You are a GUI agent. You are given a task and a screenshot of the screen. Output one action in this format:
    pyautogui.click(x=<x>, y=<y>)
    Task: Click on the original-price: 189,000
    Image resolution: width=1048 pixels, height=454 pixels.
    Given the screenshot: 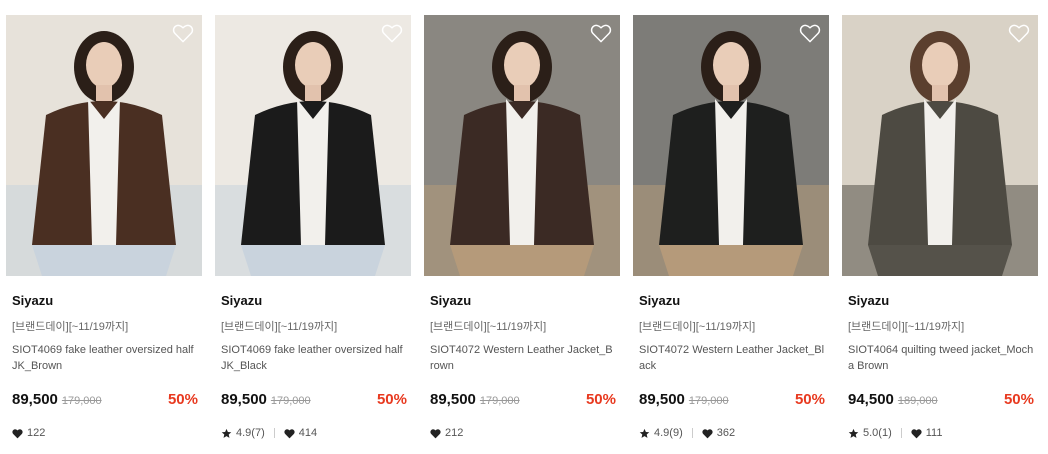 What is the action you would take?
    pyautogui.click(x=917, y=401)
    